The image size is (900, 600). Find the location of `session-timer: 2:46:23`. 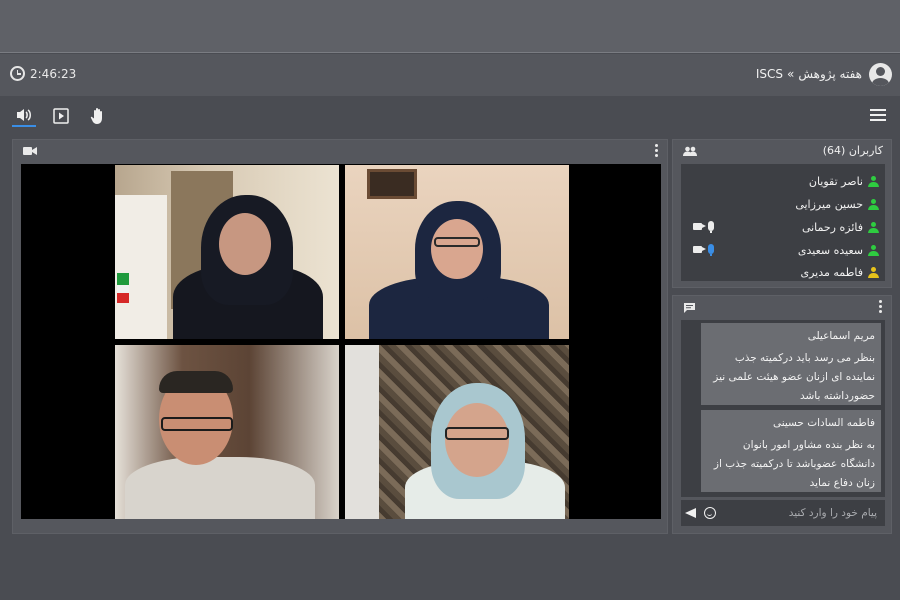

session-timer: 2:46:23 is located at coordinates (43, 73).